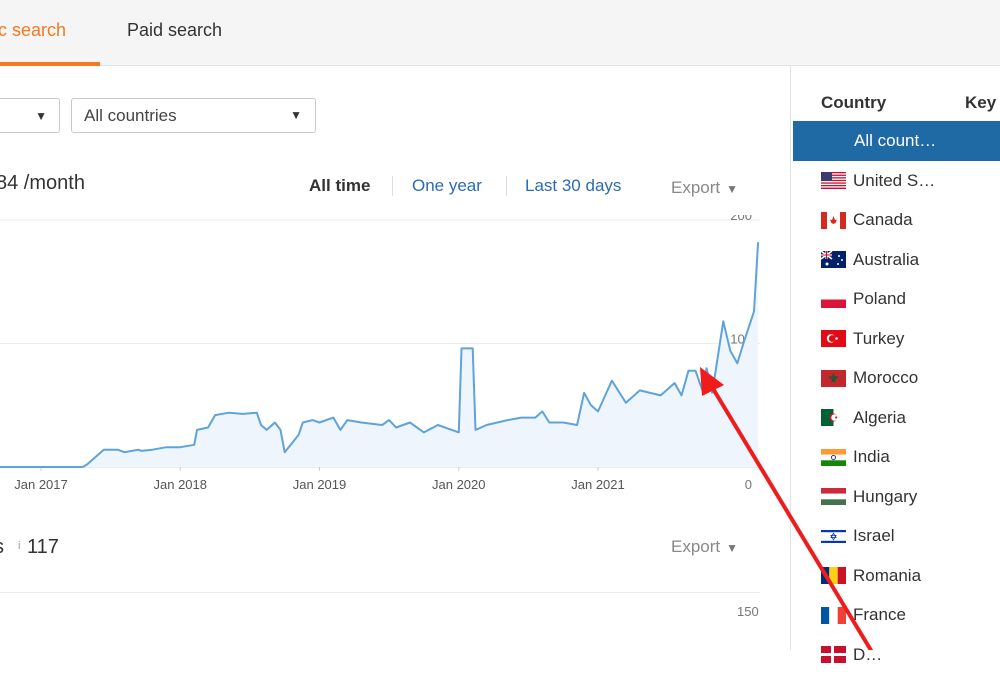 The width and height of the screenshot is (1000, 675). What do you see at coordinates (30, 115) in the screenshot?
I see `mode-select: ▼` at bounding box center [30, 115].